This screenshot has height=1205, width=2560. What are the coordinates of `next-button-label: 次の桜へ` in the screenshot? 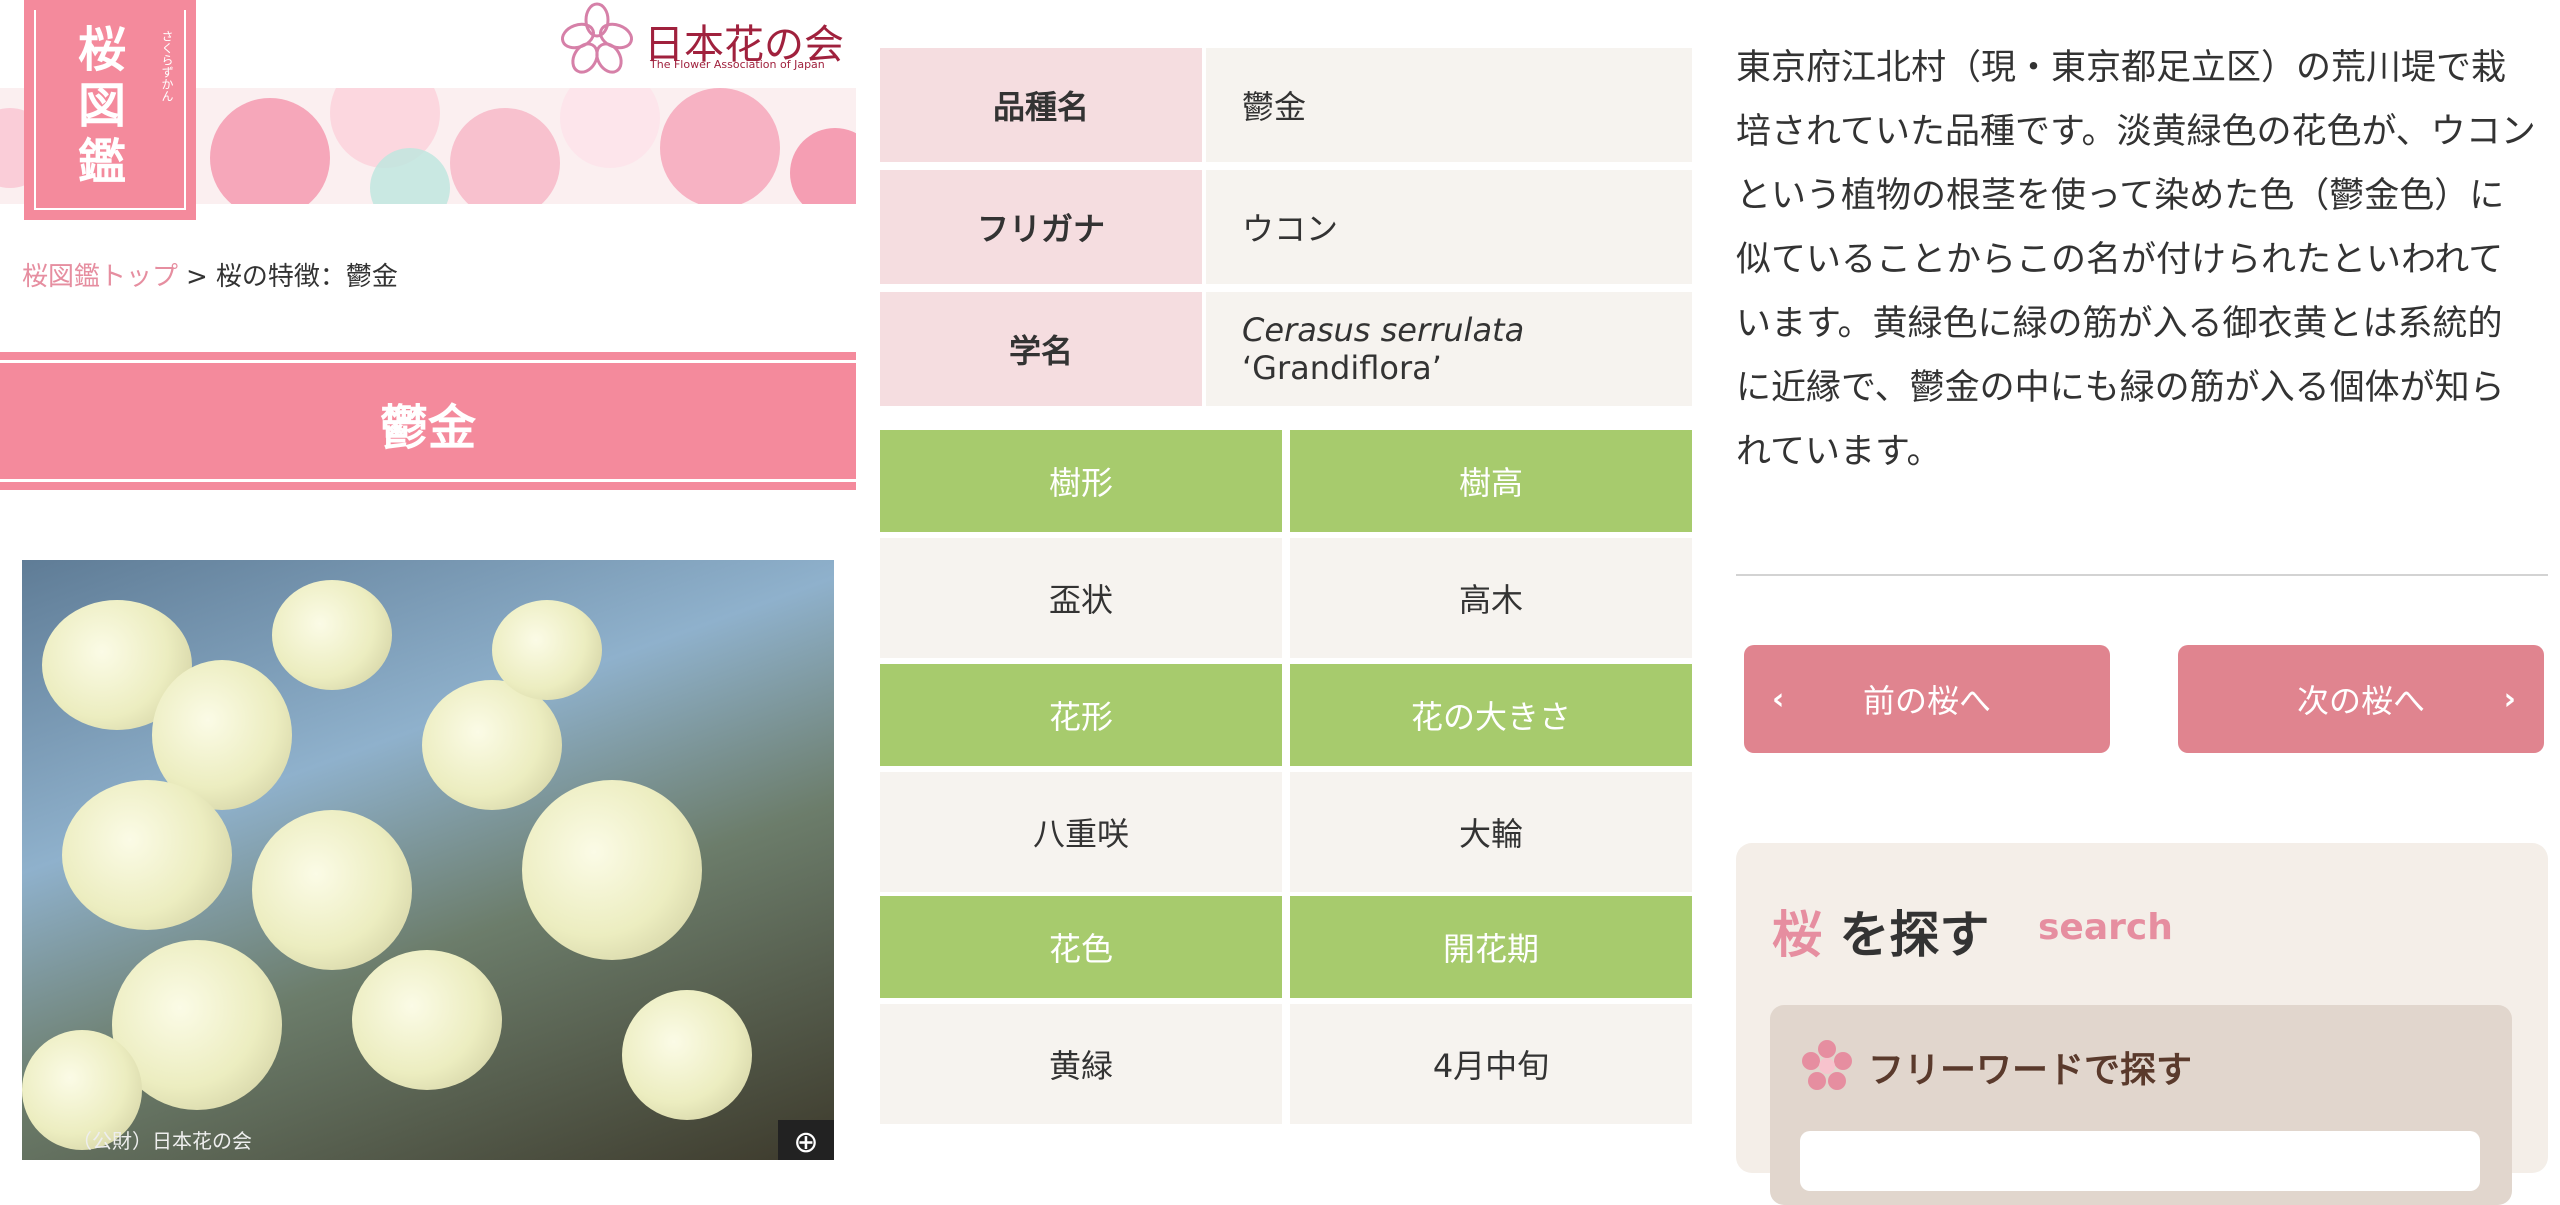 It's located at (2360, 701).